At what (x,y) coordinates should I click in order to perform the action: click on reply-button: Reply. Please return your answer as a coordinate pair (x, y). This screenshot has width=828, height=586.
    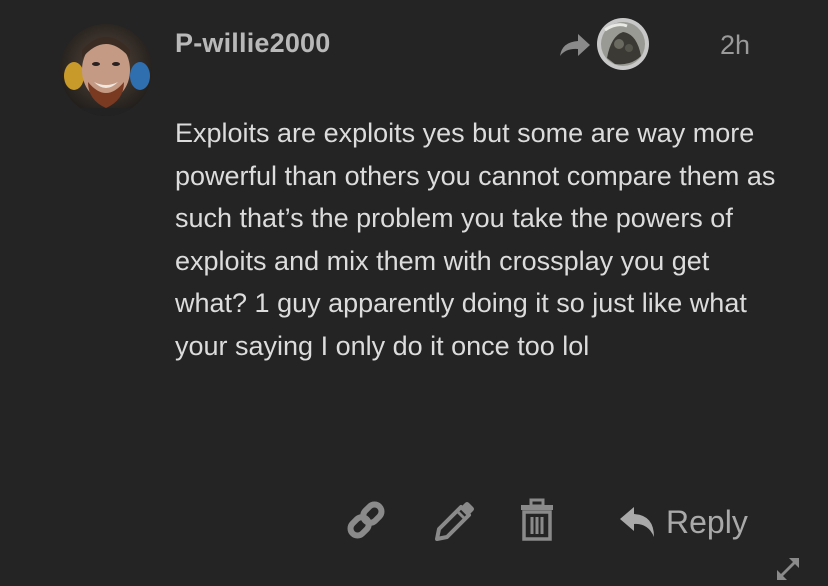
    Looking at the image, I should click on (683, 522).